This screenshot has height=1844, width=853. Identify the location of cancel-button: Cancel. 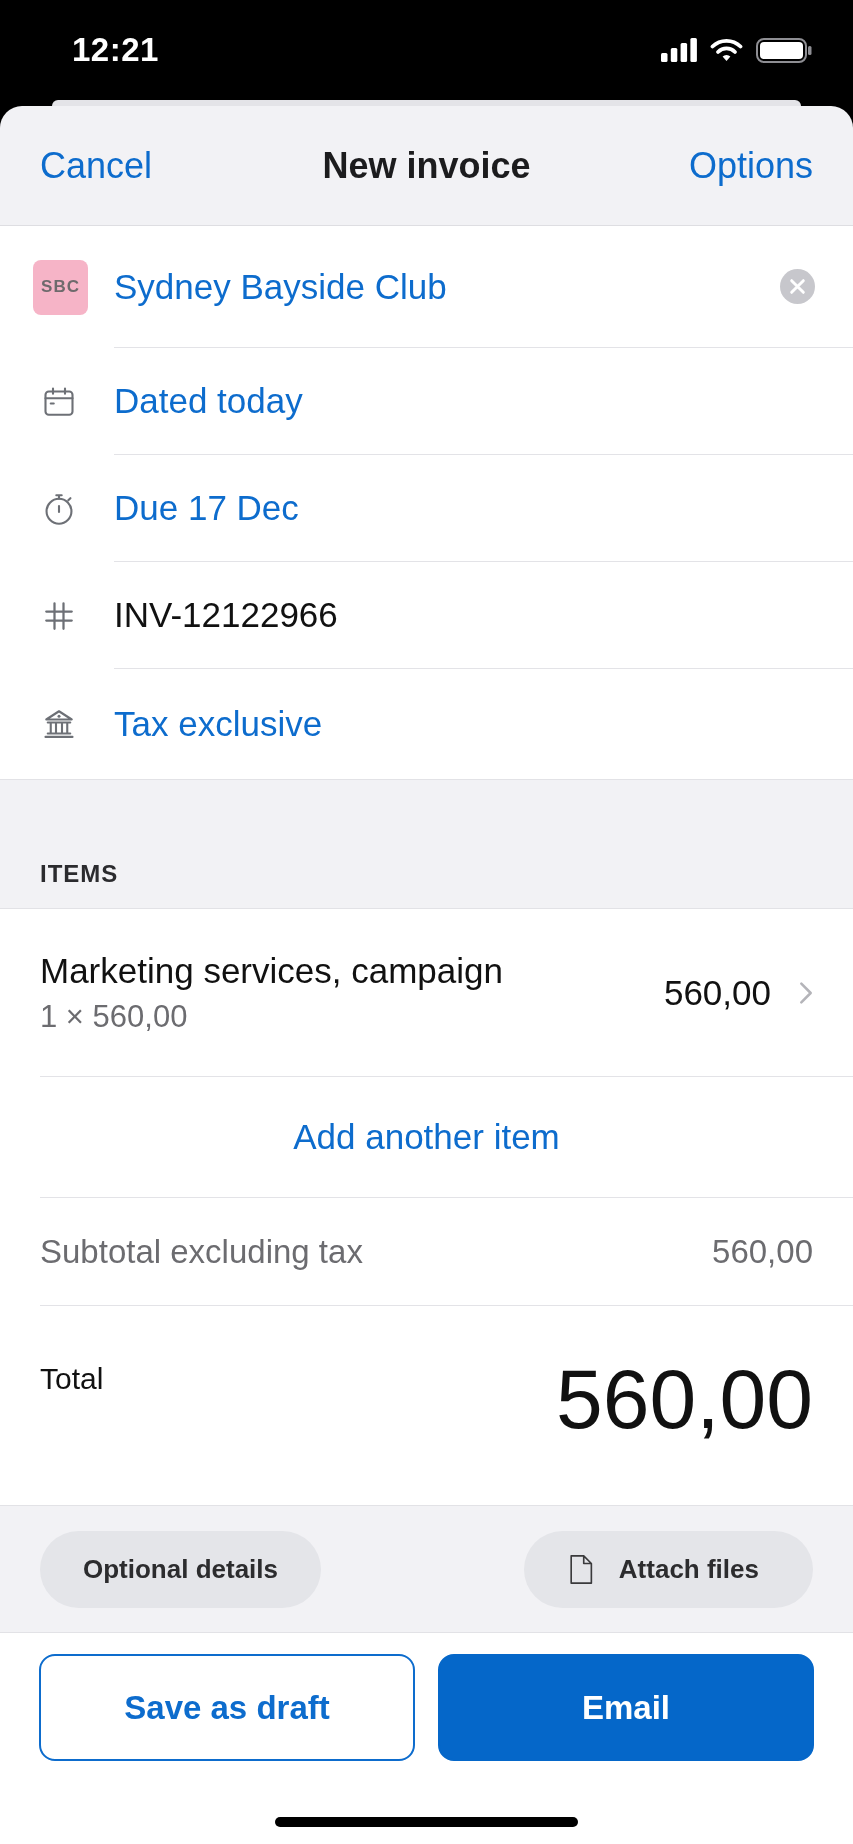
(96, 165).